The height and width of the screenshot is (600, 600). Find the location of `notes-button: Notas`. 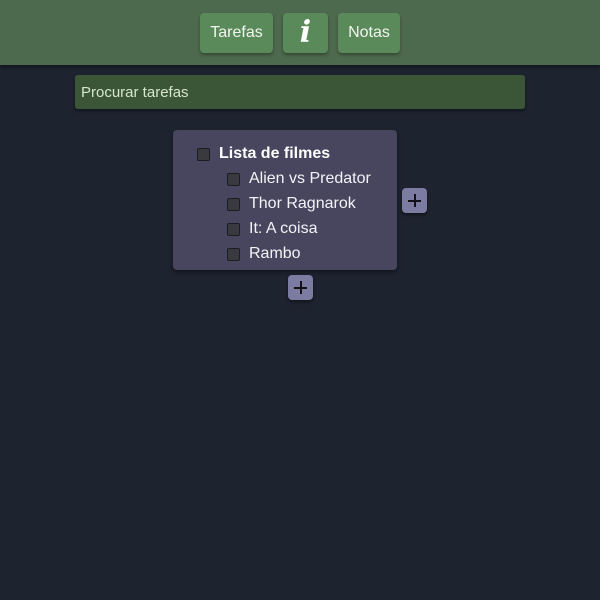

notes-button: Notas is located at coordinates (369, 33).